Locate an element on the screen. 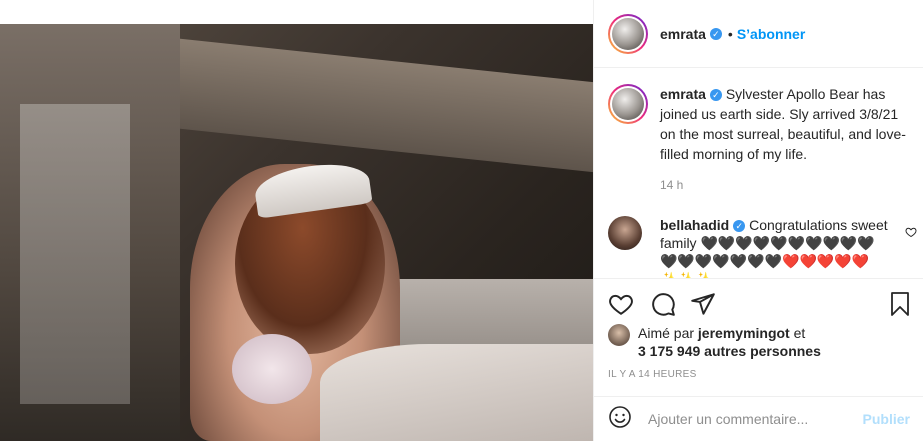  author-avatar is located at coordinates (628, 33).